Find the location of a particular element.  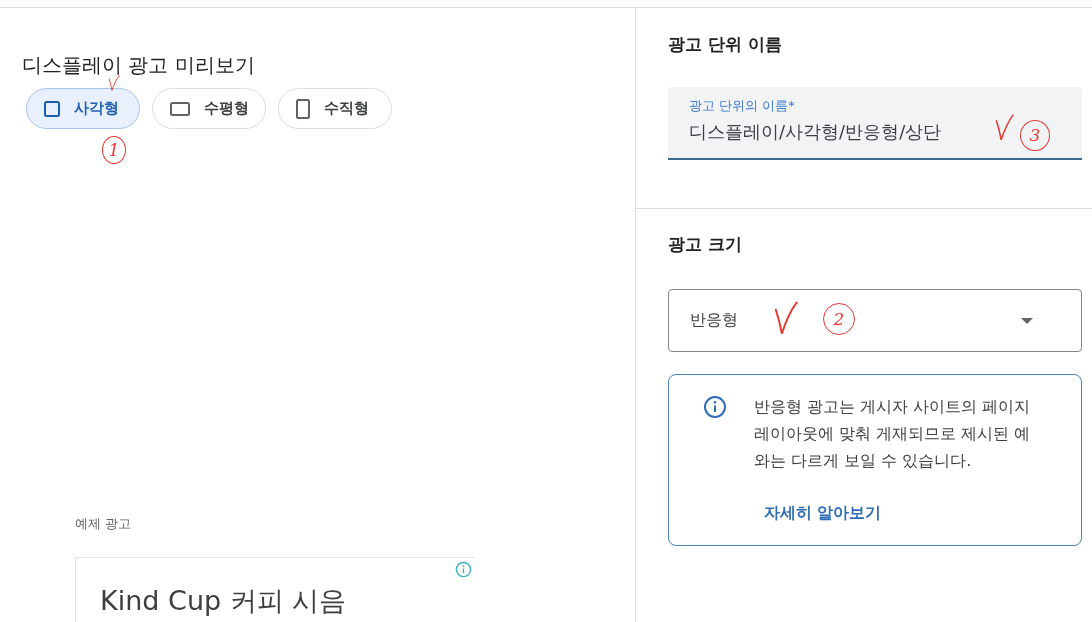

format-chip: 사각형 is located at coordinates (83, 108).